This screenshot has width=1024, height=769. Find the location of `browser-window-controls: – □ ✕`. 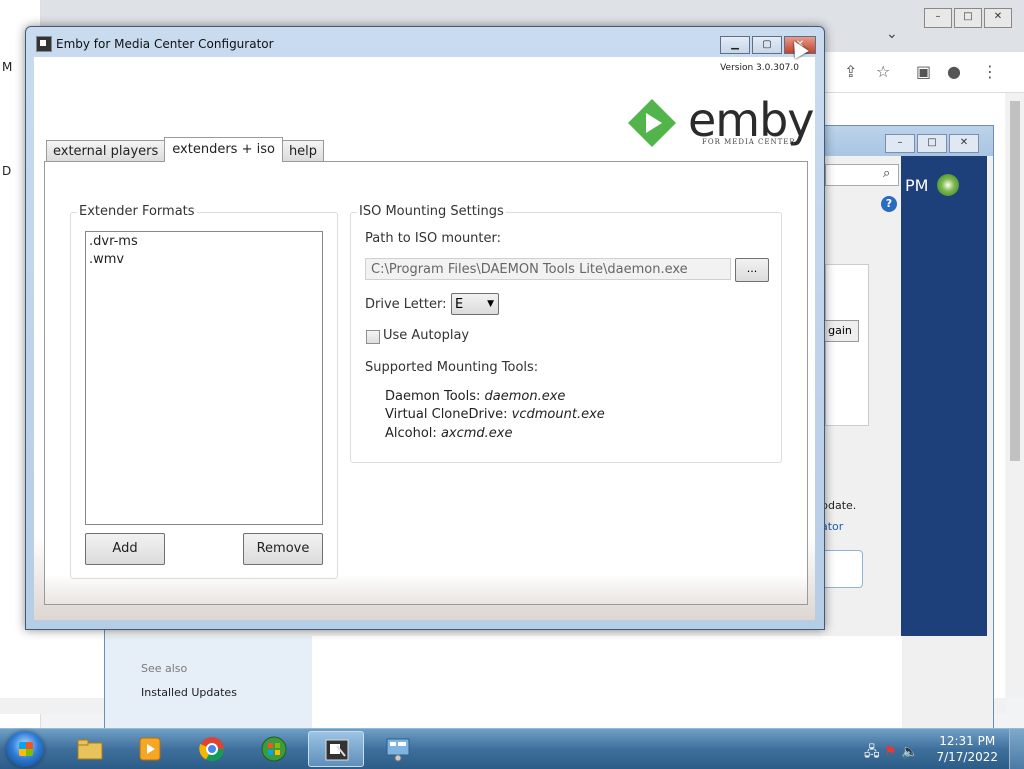

browser-window-controls: – □ ✕ is located at coordinates (967, 18).